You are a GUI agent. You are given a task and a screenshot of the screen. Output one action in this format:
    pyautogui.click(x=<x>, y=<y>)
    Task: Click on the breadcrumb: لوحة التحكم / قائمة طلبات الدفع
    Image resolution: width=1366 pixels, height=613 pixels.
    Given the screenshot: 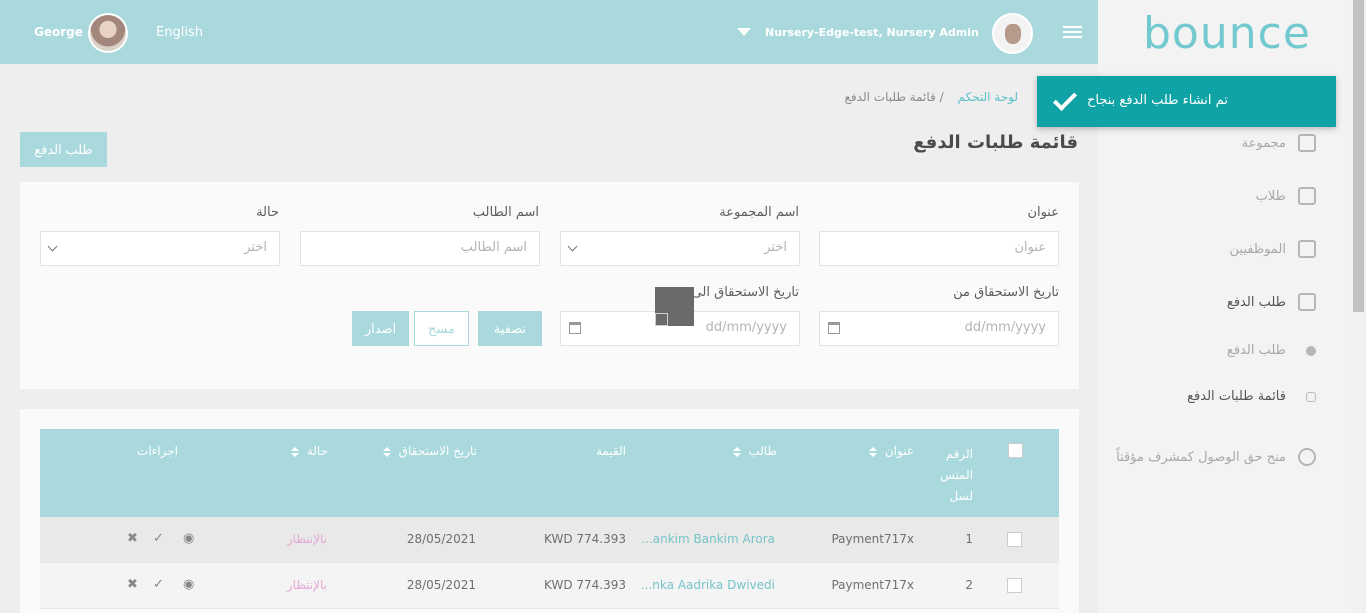 What is the action you would take?
    pyautogui.click(x=931, y=97)
    